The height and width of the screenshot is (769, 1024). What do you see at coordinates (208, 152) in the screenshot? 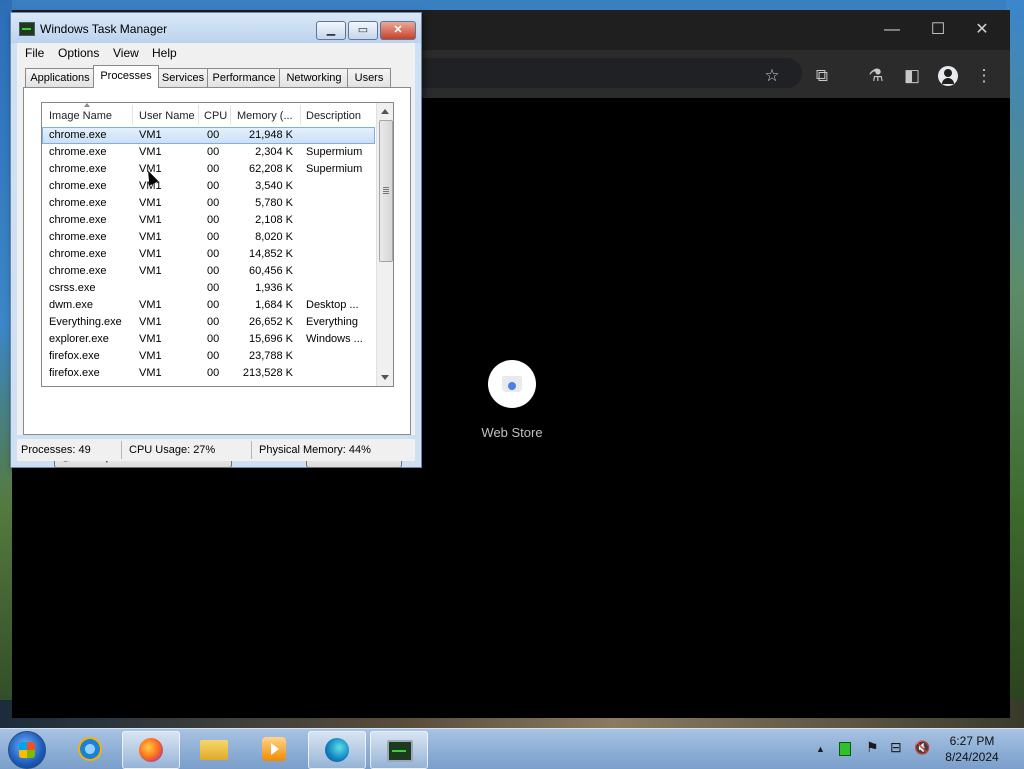
I see `table-row: chrome.exe VM1 00 2,304 K Supermium` at bounding box center [208, 152].